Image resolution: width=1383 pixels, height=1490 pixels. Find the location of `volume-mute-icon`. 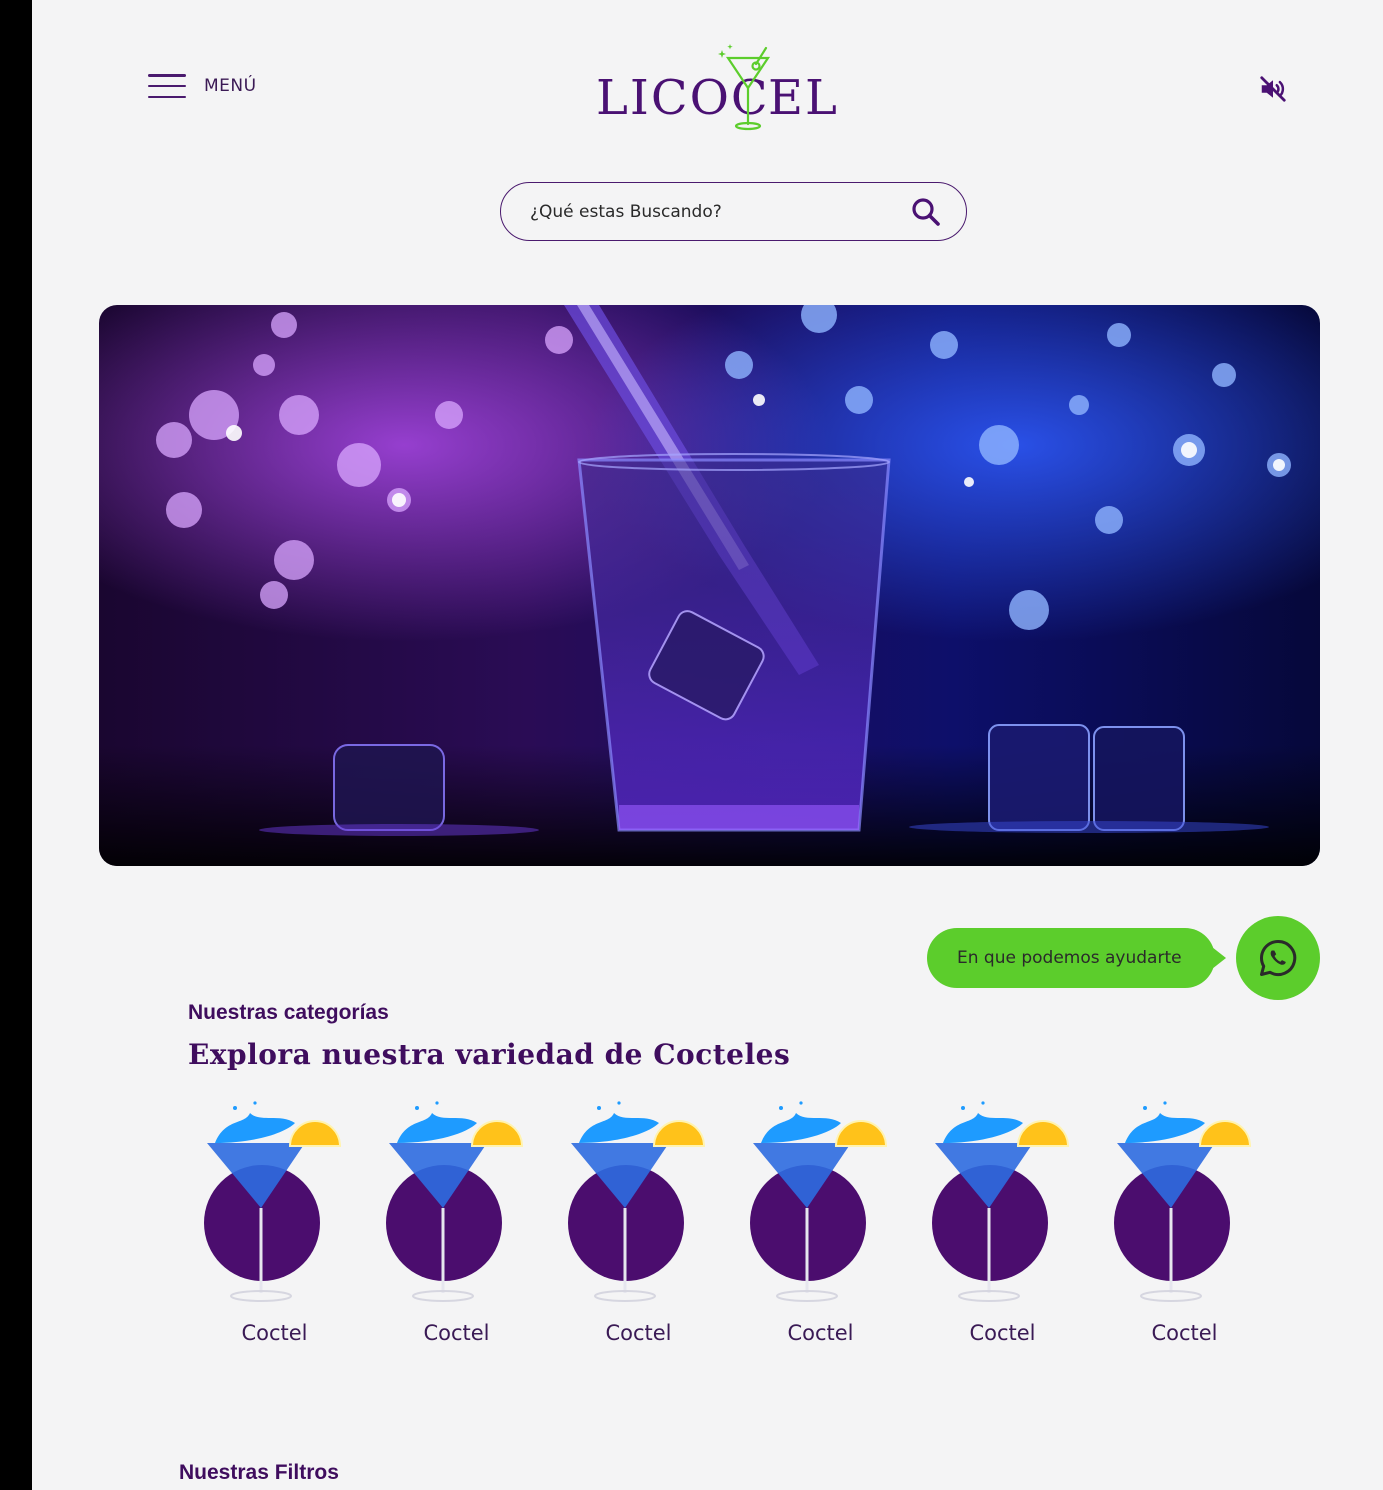

volume-mute-icon is located at coordinates (1273, 89).